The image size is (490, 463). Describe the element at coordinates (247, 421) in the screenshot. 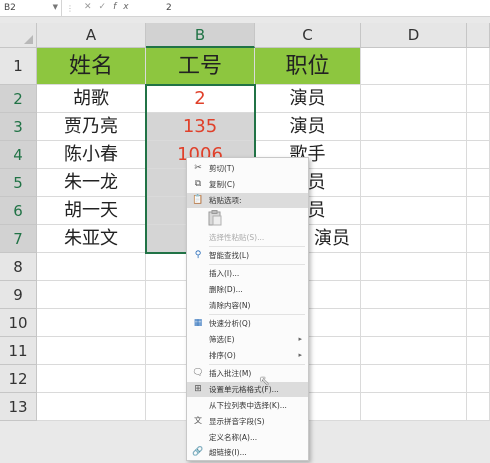

I see `menu-item-show-phonetic: 文 显示拼音字段(S)` at that location.